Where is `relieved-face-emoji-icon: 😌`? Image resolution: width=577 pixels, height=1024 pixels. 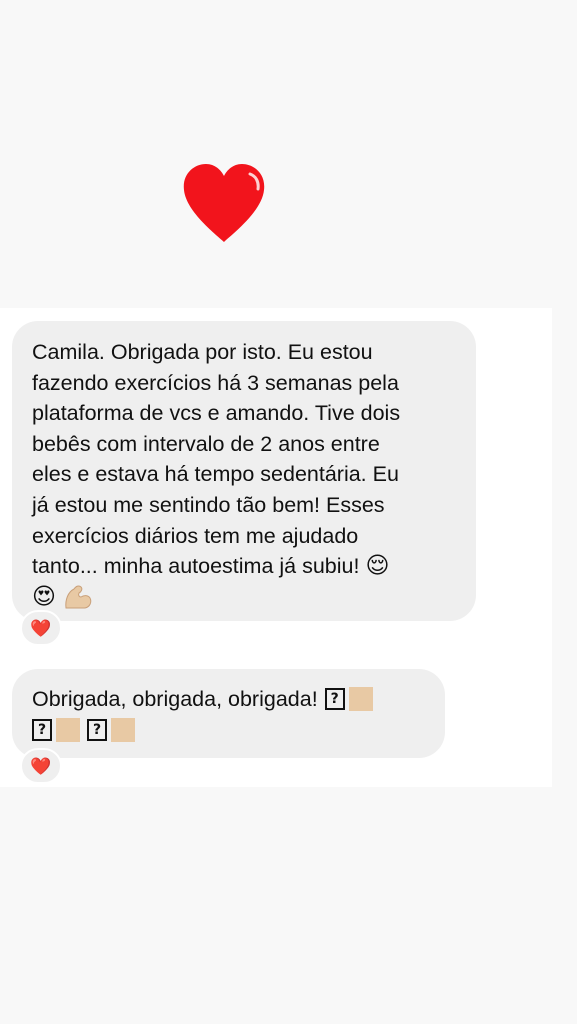 relieved-face-emoji-icon: 😌 is located at coordinates (377, 565).